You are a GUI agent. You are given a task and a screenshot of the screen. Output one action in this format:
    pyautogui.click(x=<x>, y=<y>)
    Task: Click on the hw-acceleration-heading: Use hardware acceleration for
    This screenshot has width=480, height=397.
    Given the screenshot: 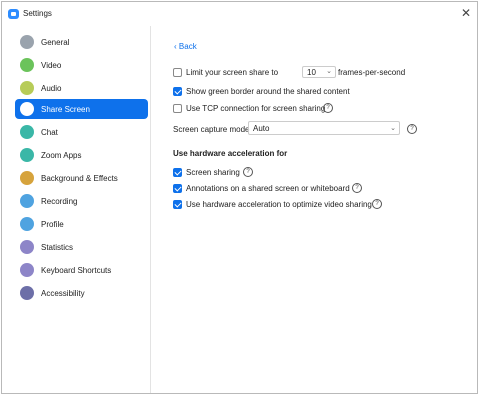 What is the action you would take?
    pyautogui.click(x=230, y=153)
    